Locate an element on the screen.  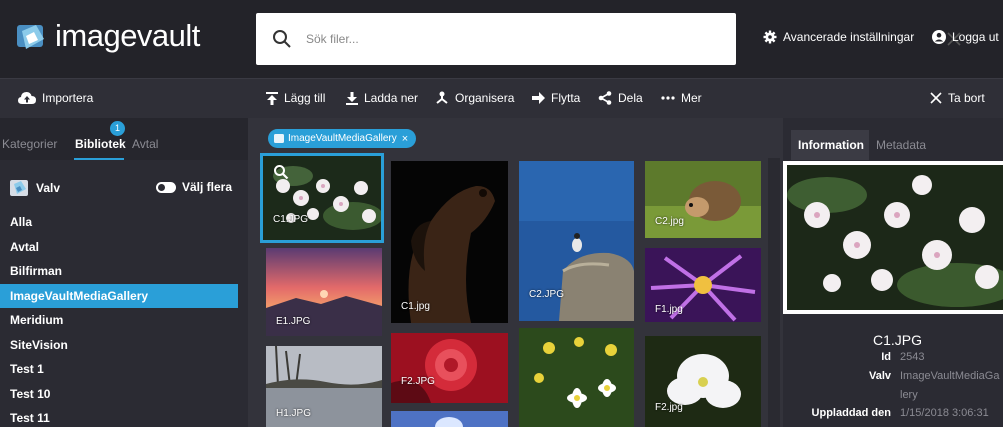
thumbnail-label: C1.JPG is located at coordinates (291, 219).